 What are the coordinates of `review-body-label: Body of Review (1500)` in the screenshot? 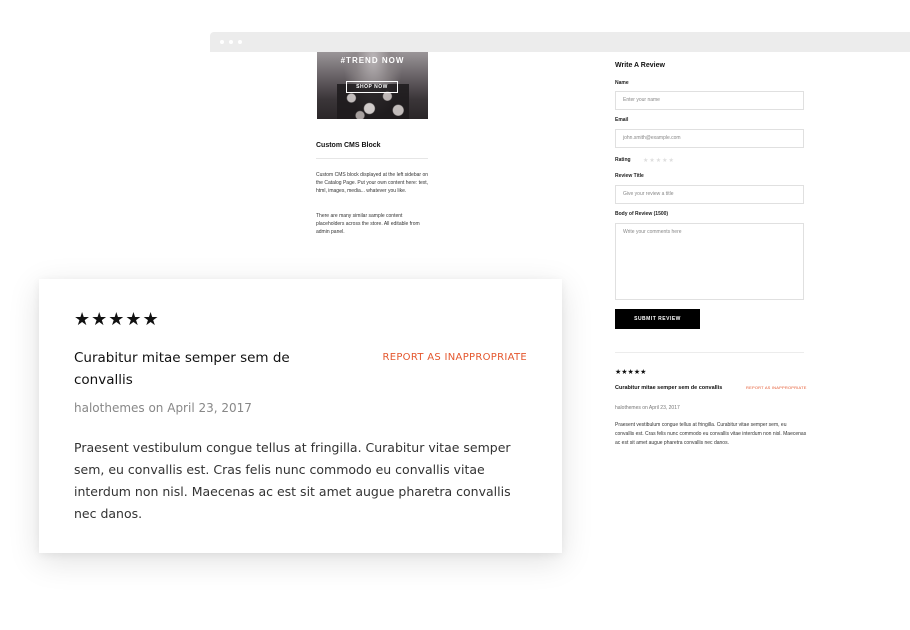 It's located at (642, 214).